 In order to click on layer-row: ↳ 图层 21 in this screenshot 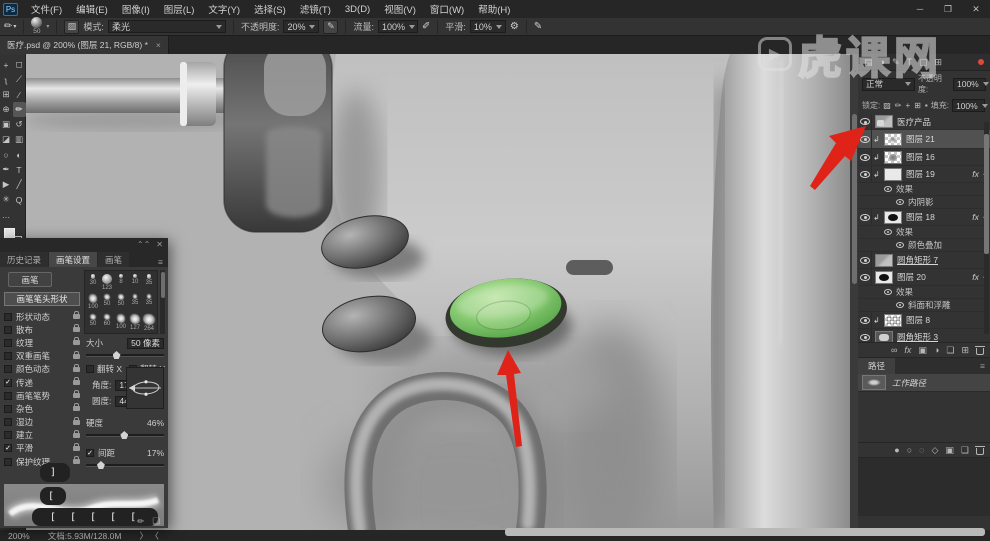, I will do `click(924, 139)`.